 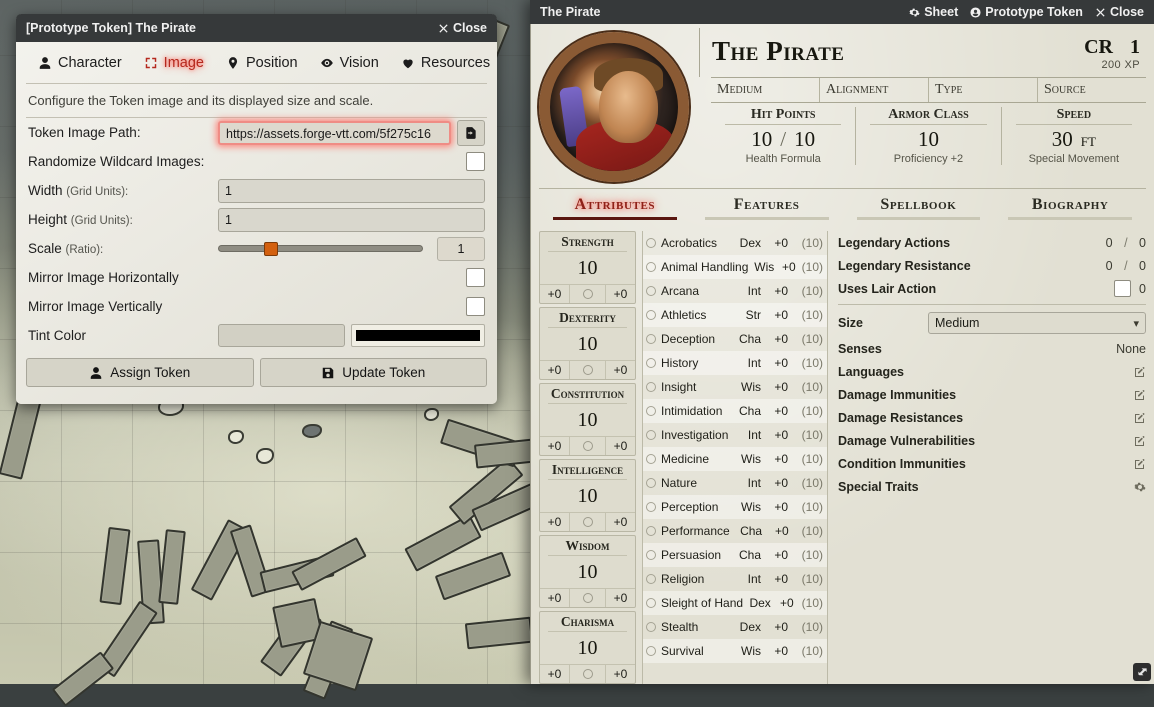 I want to click on width-input: 1, so click(x=351, y=191).